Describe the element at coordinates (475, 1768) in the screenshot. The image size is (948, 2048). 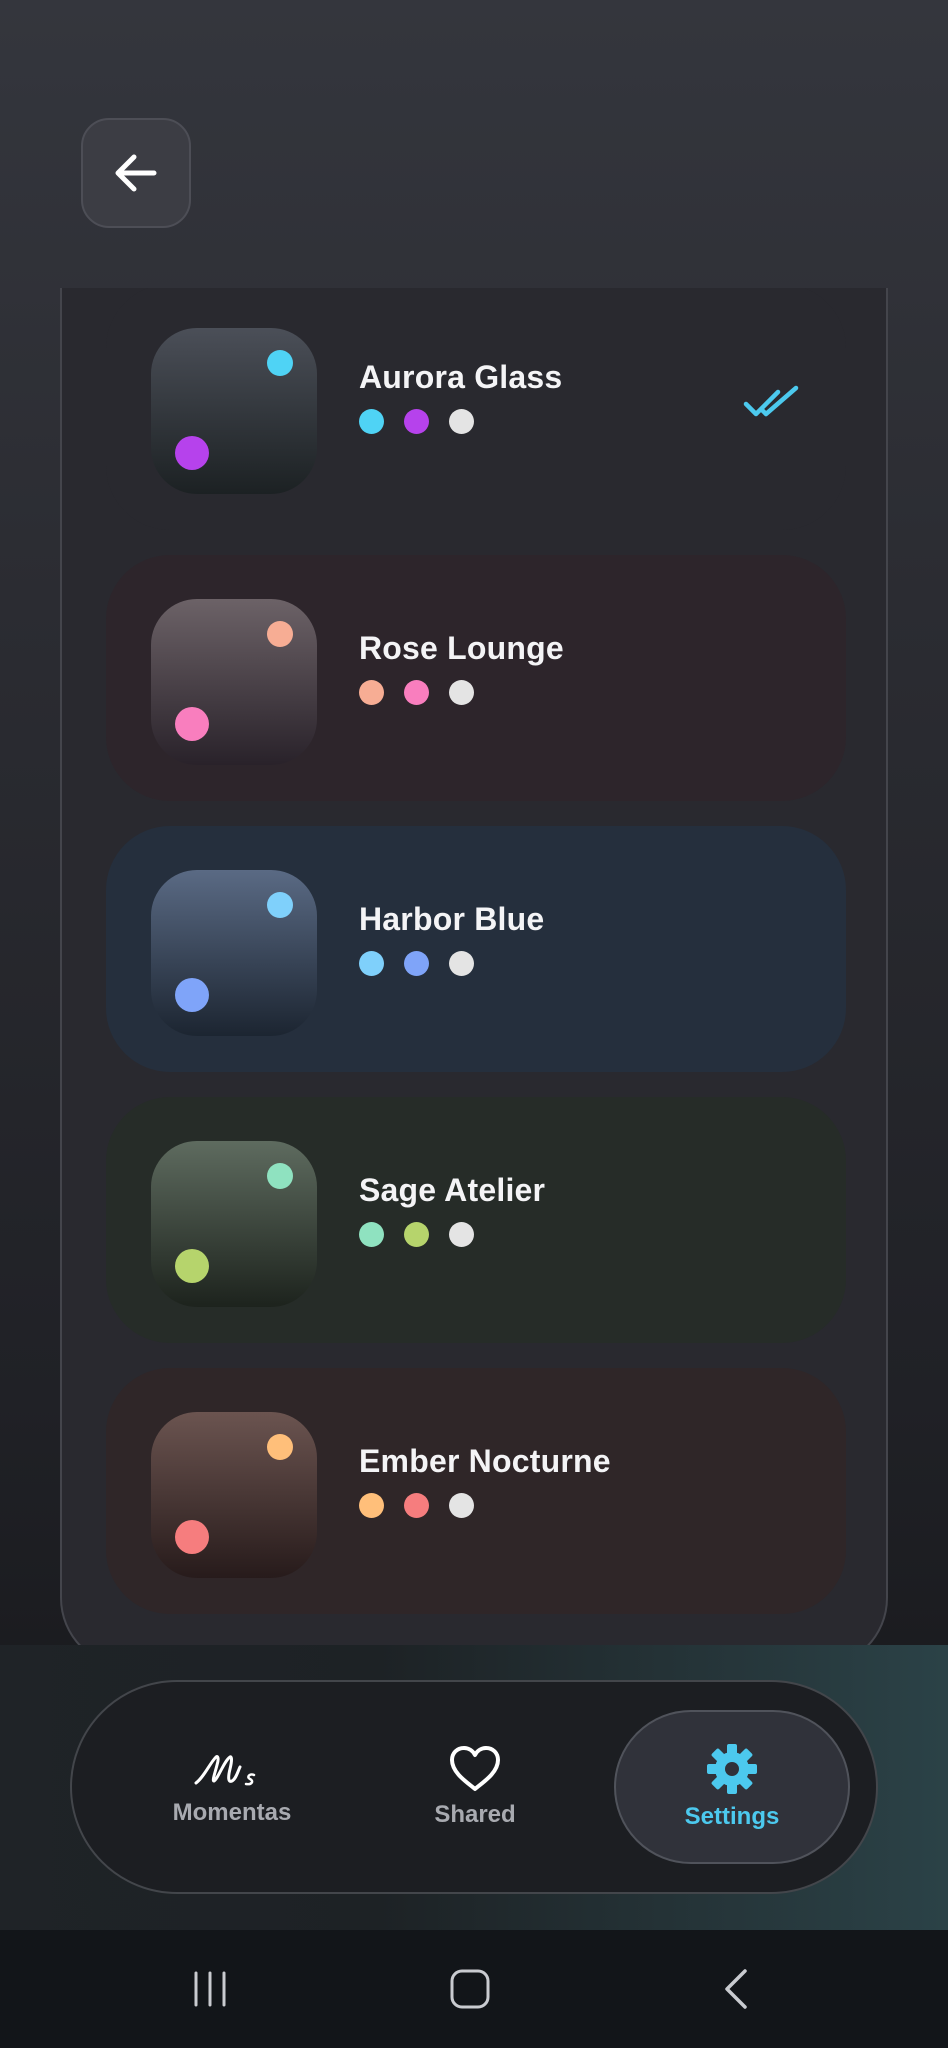
I see `heart-icon` at that location.